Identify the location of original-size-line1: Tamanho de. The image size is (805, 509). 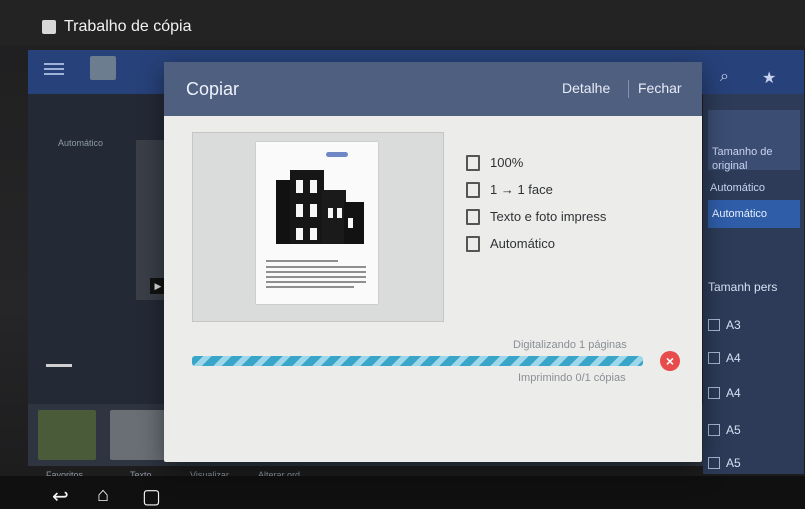
(742, 152).